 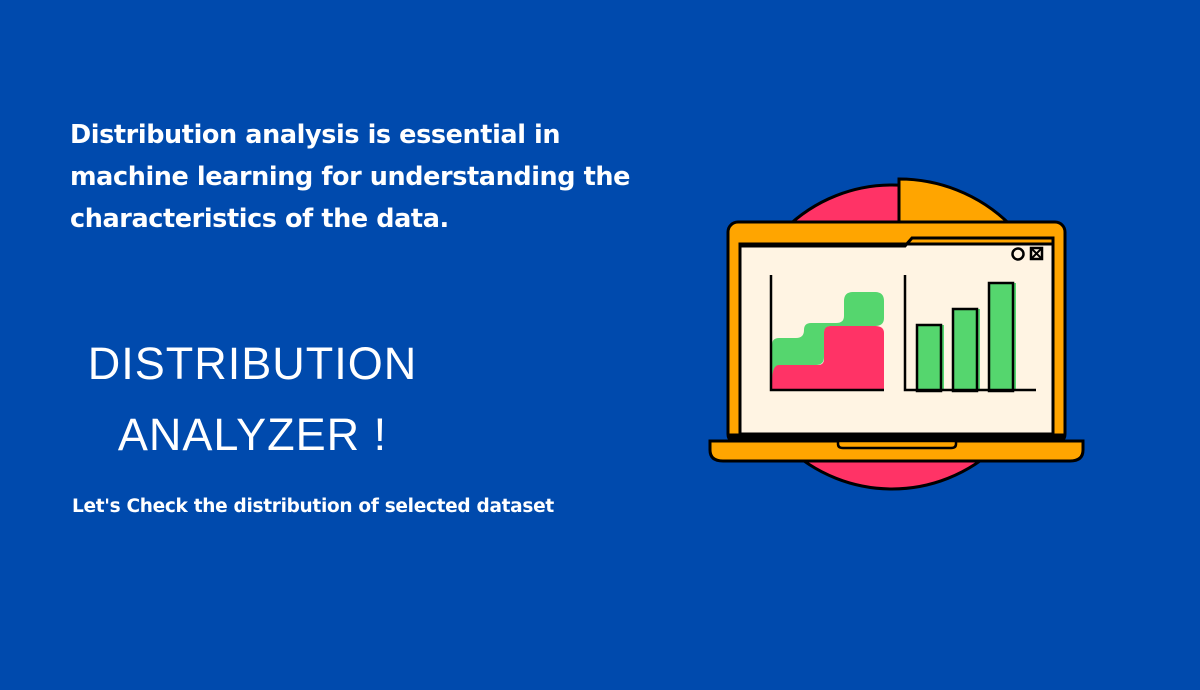 I want to click on intro-line-1: Distribution analysis is essential in, so click(x=315, y=135).